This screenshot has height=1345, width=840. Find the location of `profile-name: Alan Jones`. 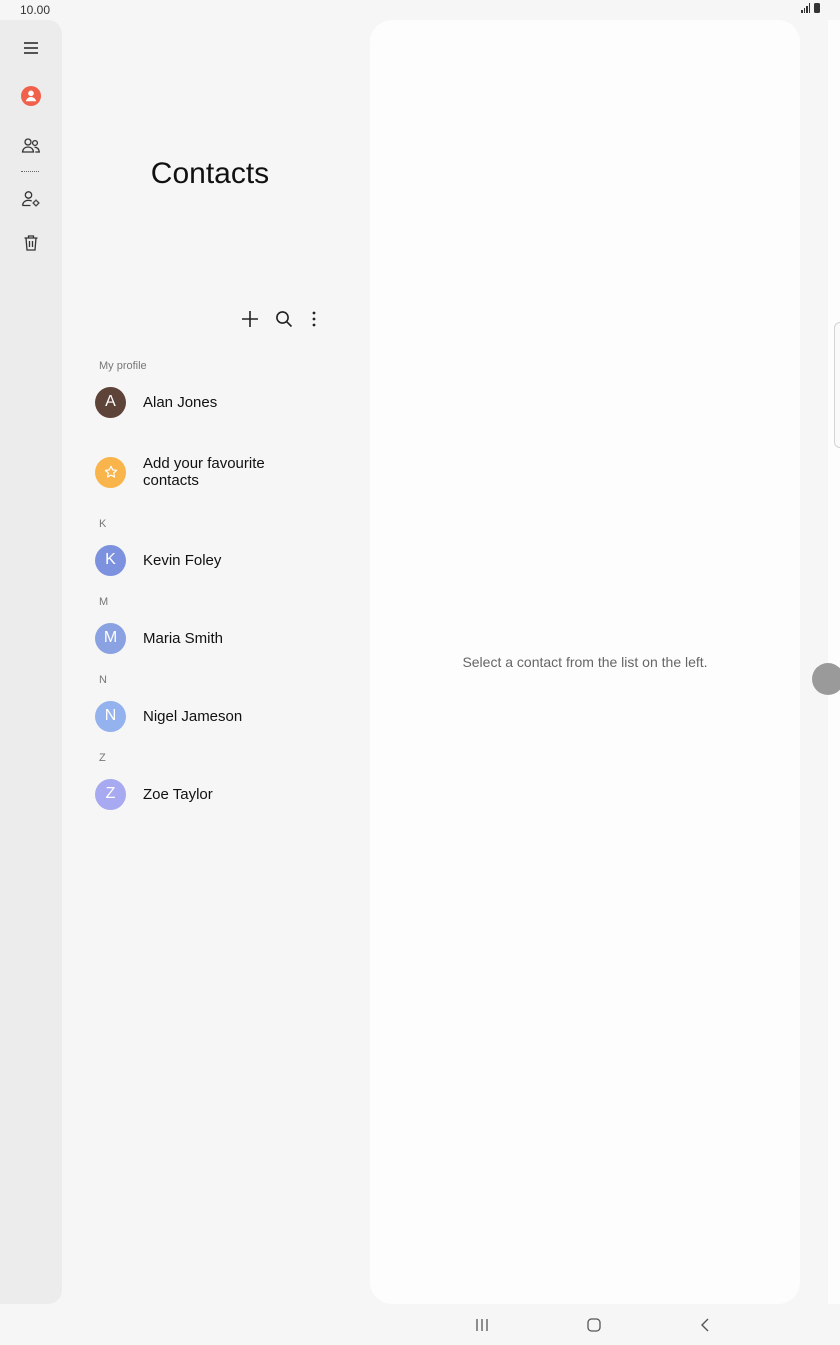

profile-name: Alan Jones is located at coordinates (180, 402).